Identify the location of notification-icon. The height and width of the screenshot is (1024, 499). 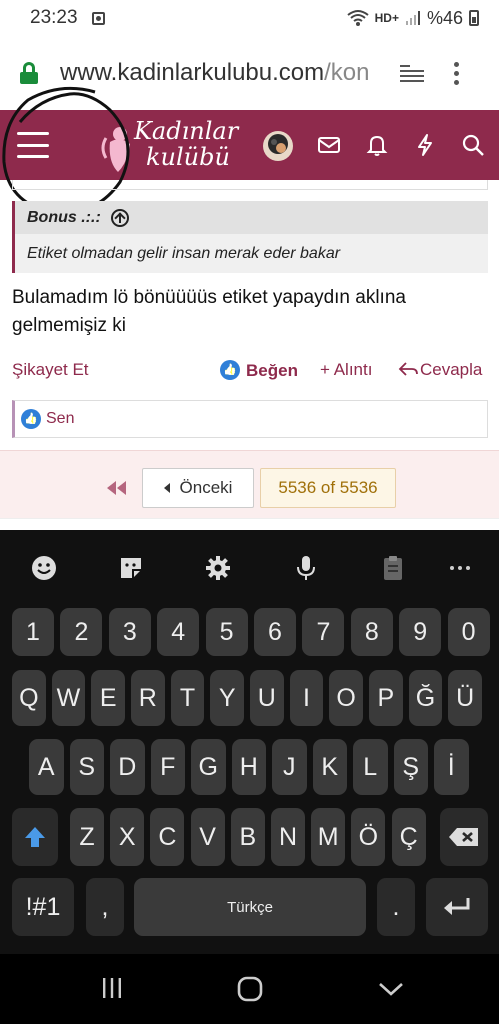
(98, 18).